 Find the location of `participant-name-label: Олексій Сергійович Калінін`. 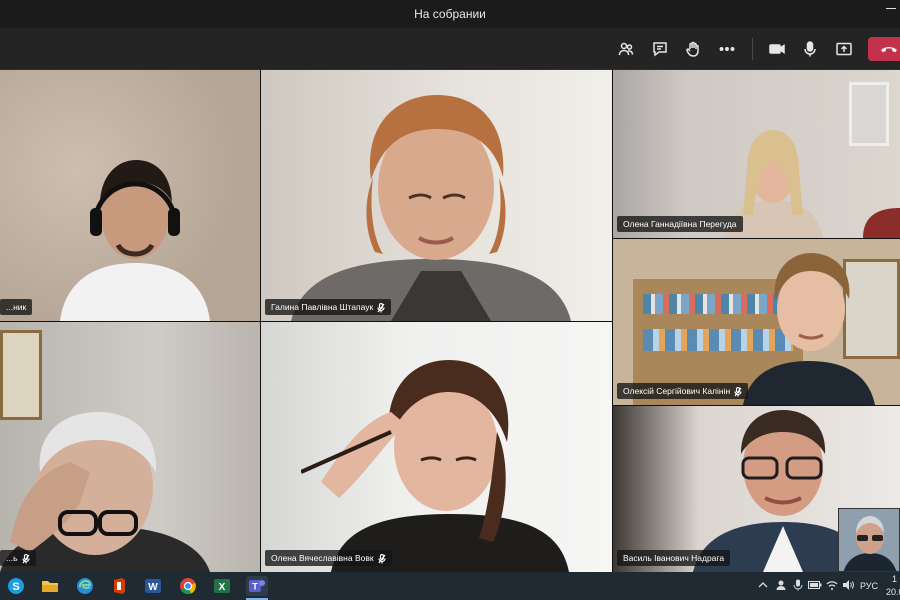

participant-name-label: Олексій Сергійович Калінін is located at coordinates (683, 391).